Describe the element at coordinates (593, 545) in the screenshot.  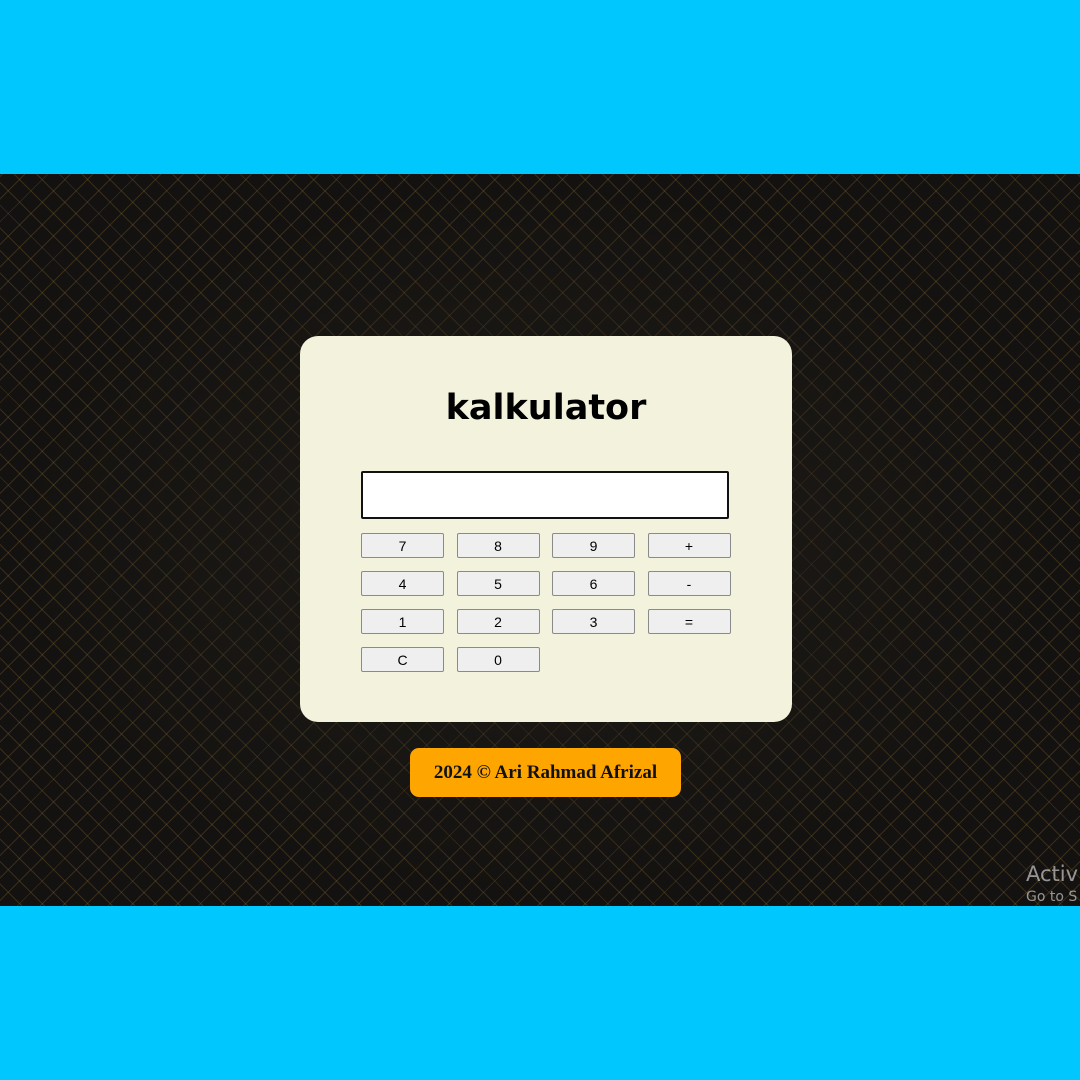
I see `key-9-button: 9` at that location.